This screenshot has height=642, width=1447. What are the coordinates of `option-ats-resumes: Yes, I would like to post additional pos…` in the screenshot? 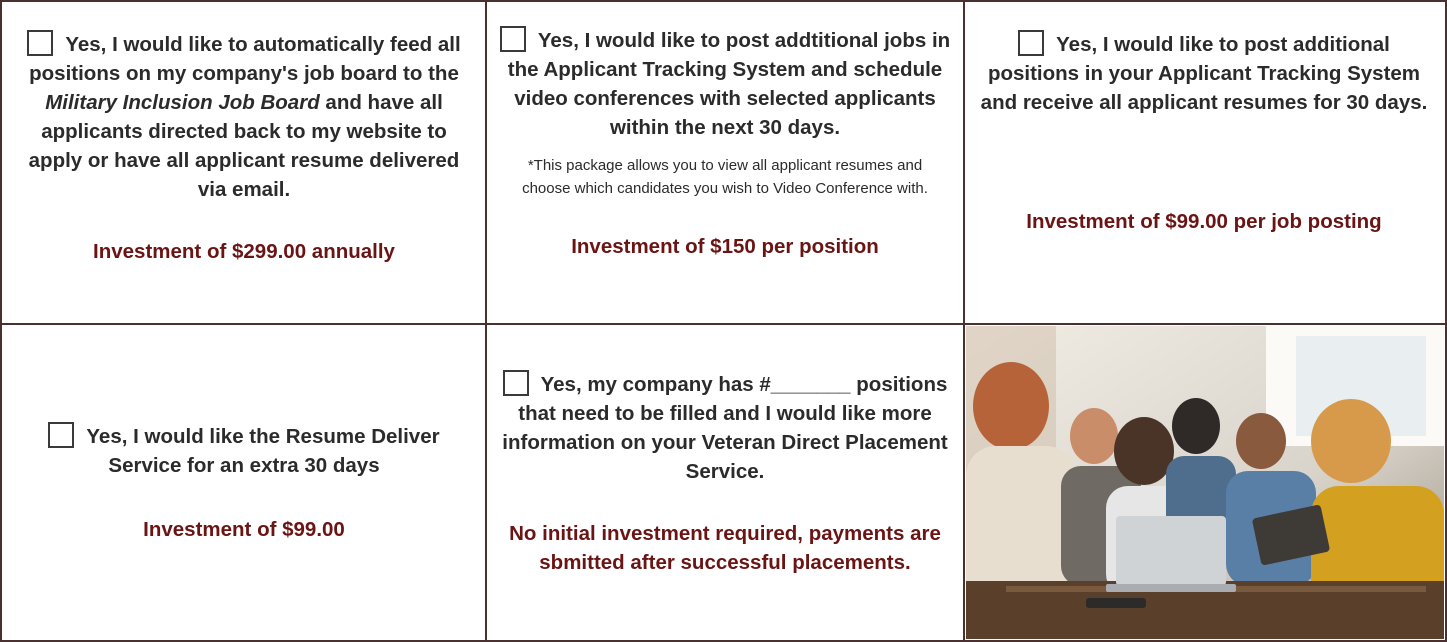 It's located at (1204, 133).